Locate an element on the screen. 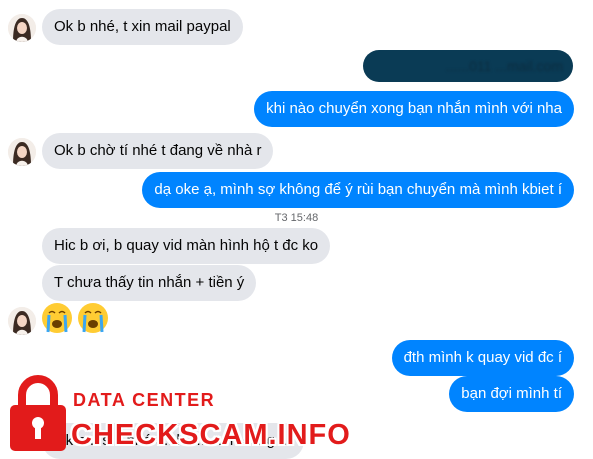 Image resolution: width=593 pixels, height=459 pixels. message-bubble: T chưa thấy tin nhắn + tiền ý is located at coordinates (149, 283).